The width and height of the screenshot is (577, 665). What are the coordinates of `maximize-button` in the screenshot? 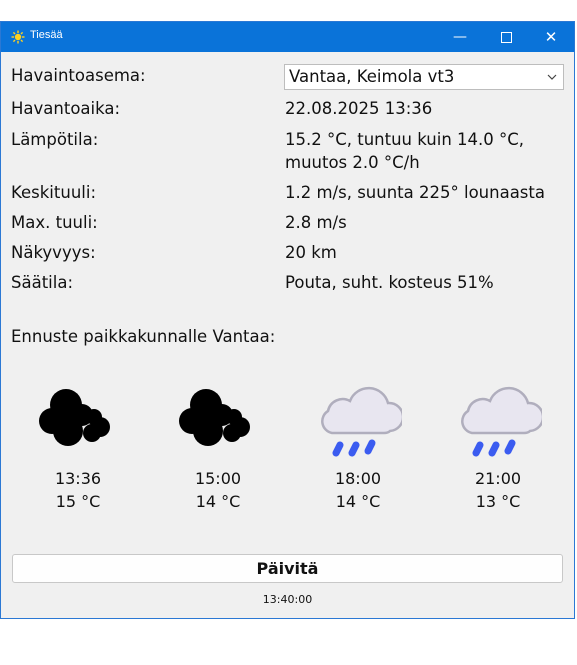 It's located at (506, 37).